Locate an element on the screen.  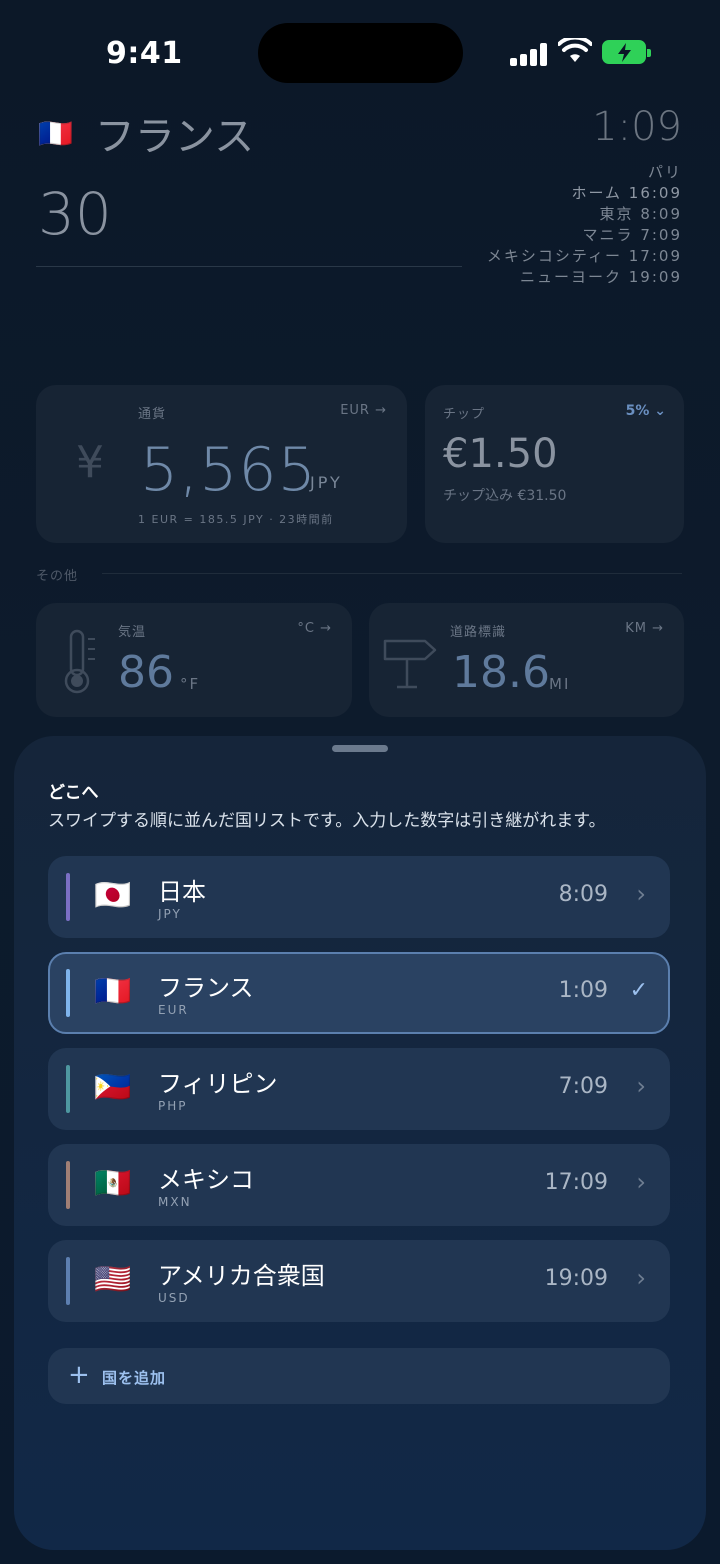
temperature-value: 86 is located at coordinates (146, 672).